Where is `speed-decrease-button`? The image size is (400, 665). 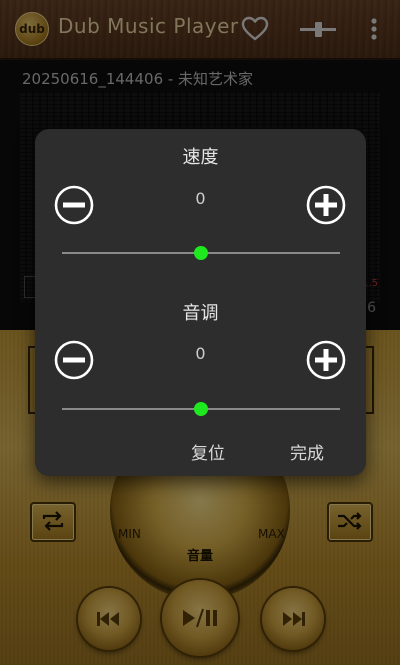
speed-decrease-button is located at coordinates (74, 205).